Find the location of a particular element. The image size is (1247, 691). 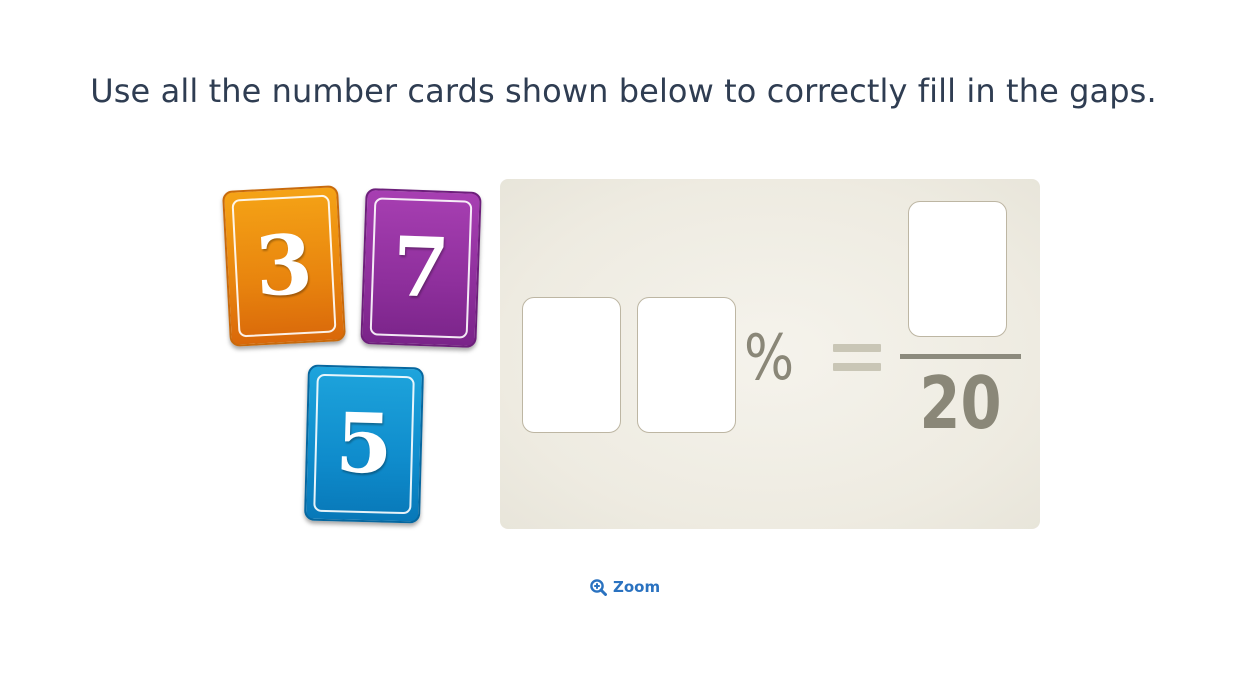

drop-slot-numerator is located at coordinates (957, 269).